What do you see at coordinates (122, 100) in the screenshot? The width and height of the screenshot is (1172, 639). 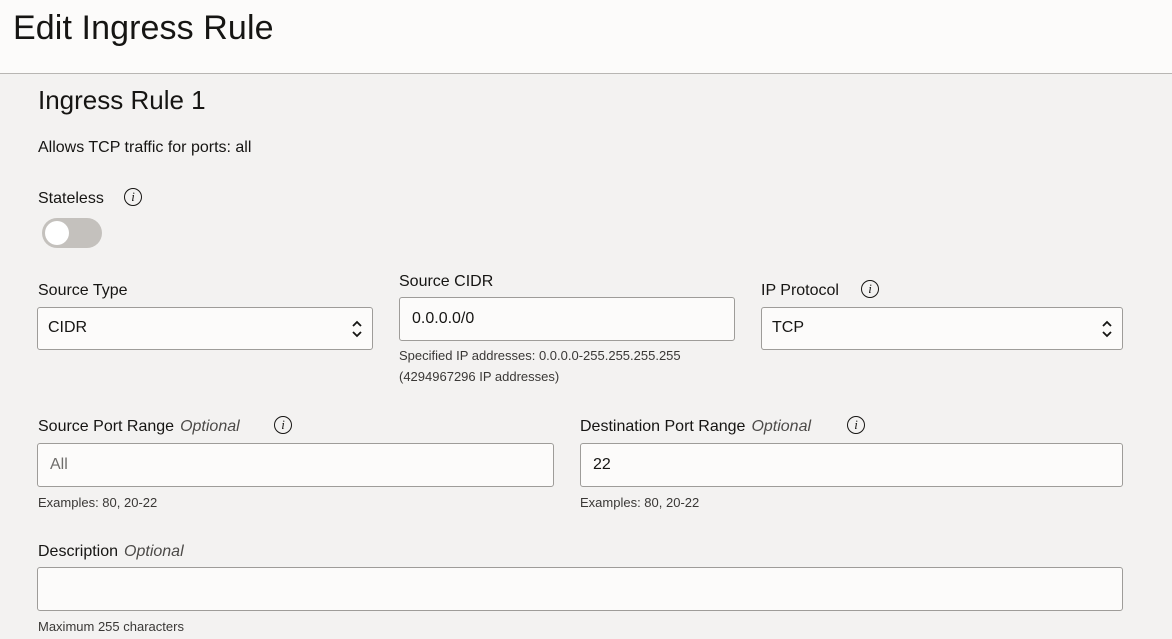 I see `rule-title: Ingress Rule 1` at bounding box center [122, 100].